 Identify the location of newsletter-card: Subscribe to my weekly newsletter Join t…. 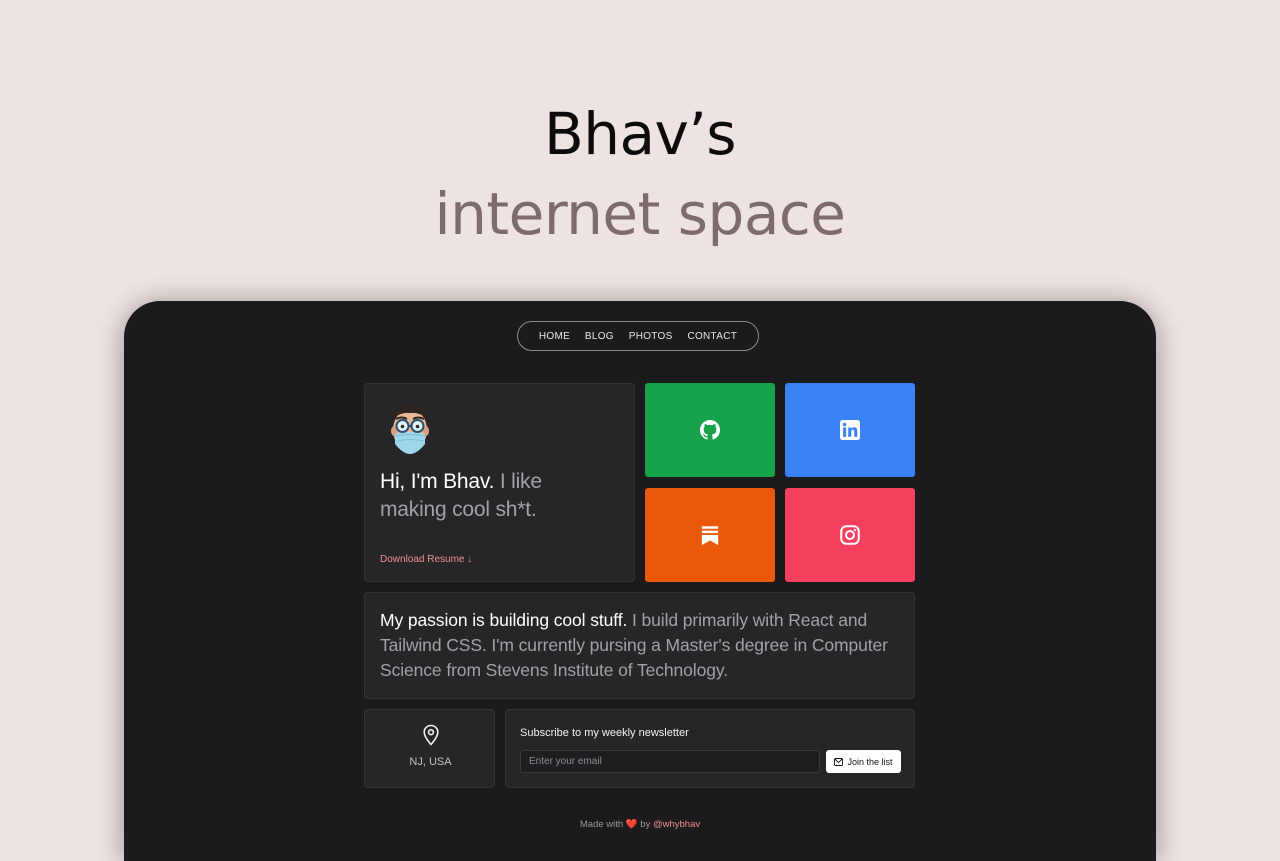
(710, 748).